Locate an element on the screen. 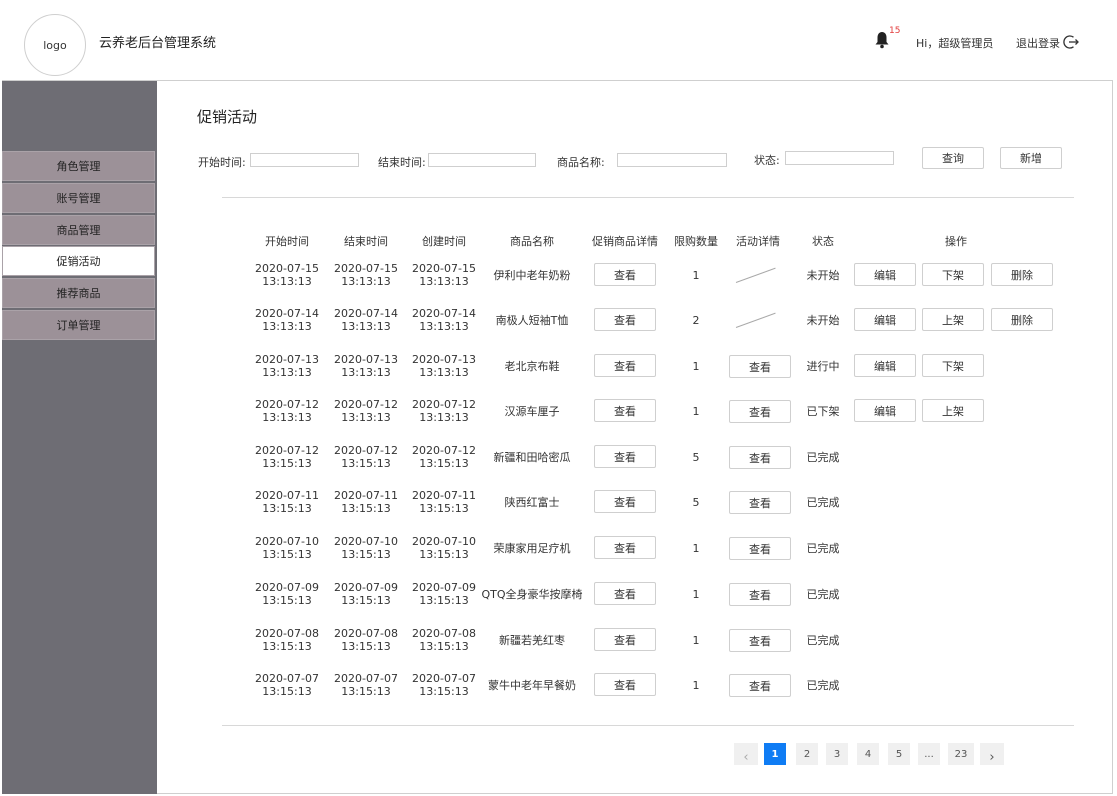  start-date-cell: 2020-07-12 13:13:13 is located at coordinates (287, 411).